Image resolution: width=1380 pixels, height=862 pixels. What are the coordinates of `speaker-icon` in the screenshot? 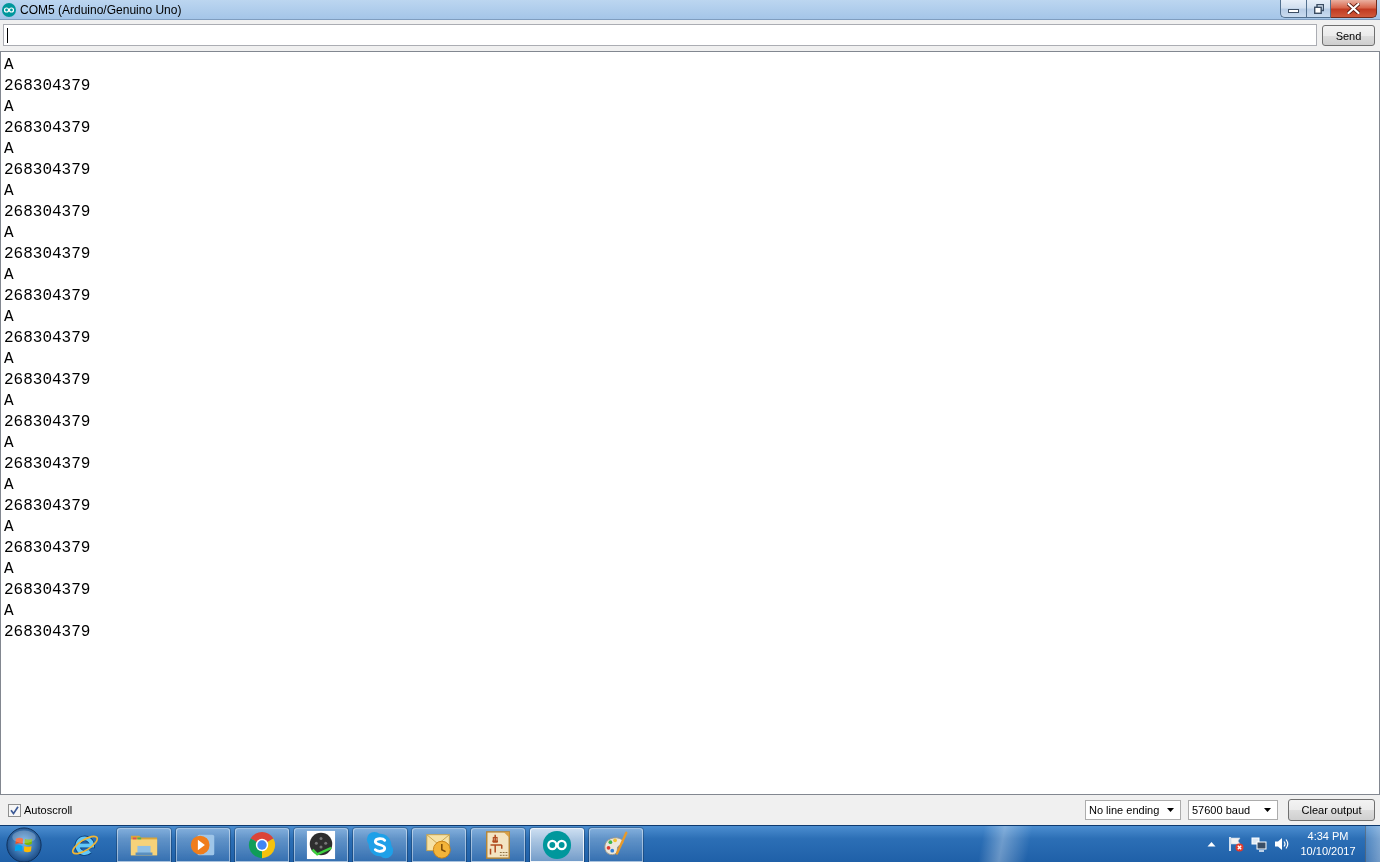 It's located at (1282, 844).